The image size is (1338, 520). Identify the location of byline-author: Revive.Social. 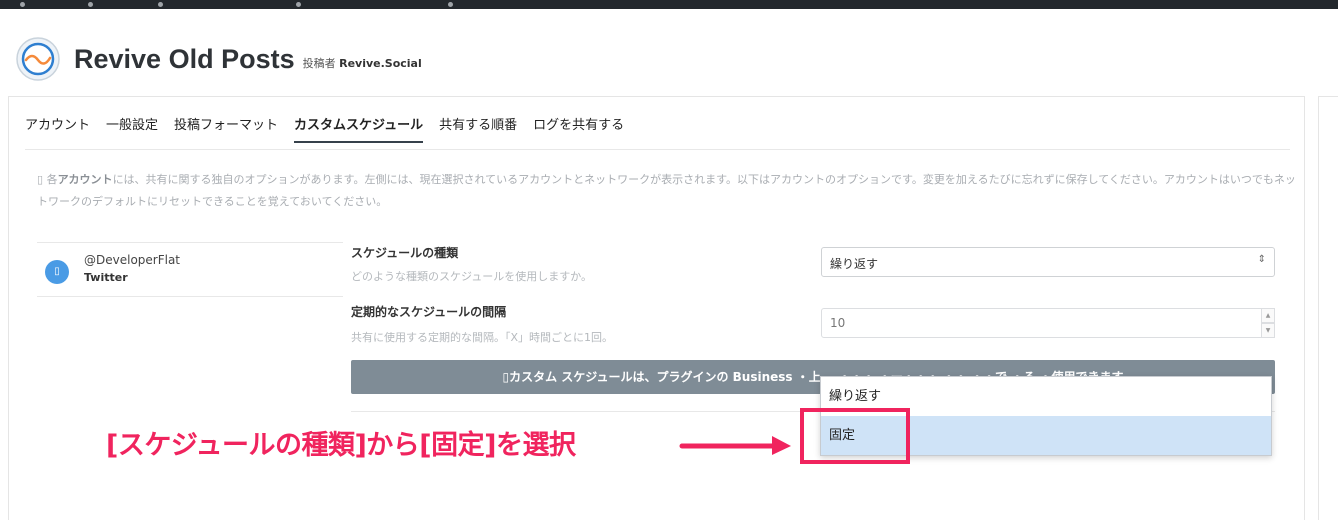
(380, 63).